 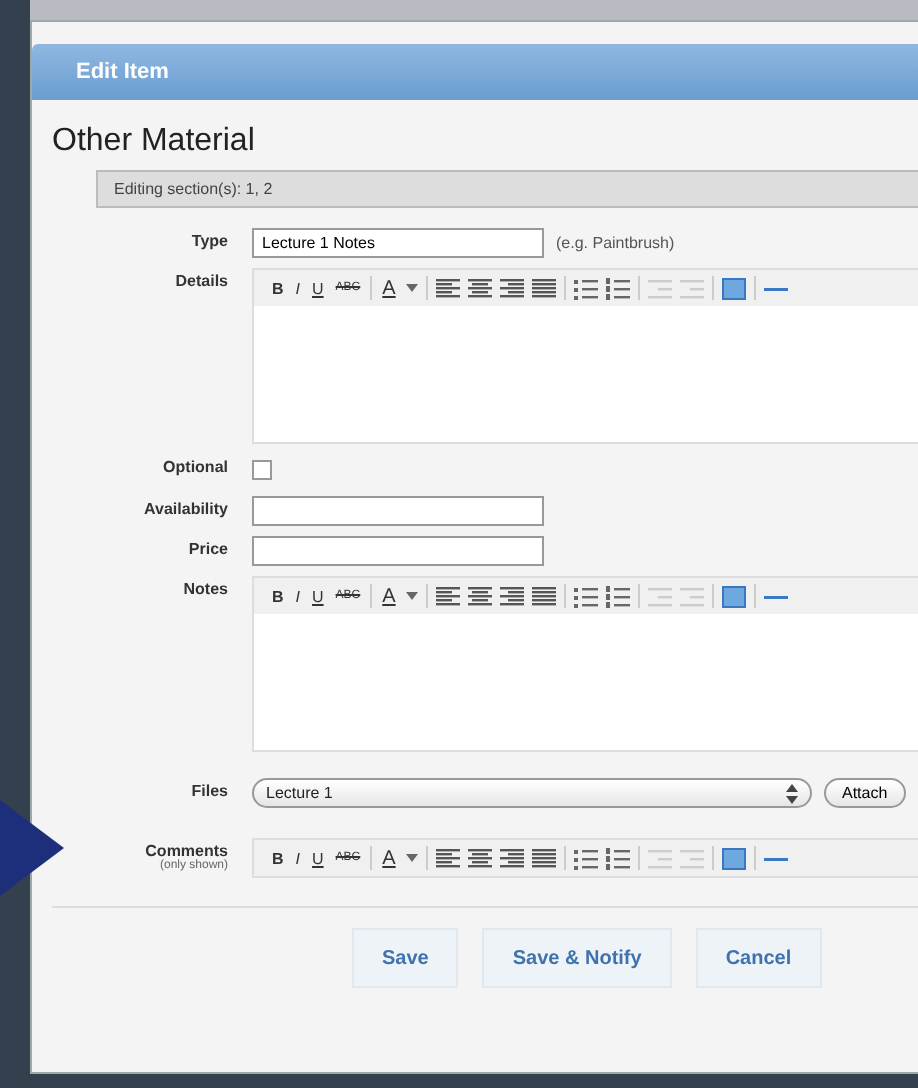 What do you see at coordinates (577, 958) in the screenshot?
I see `dialog-button: Save & Notify` at bounding box center [577, 958].